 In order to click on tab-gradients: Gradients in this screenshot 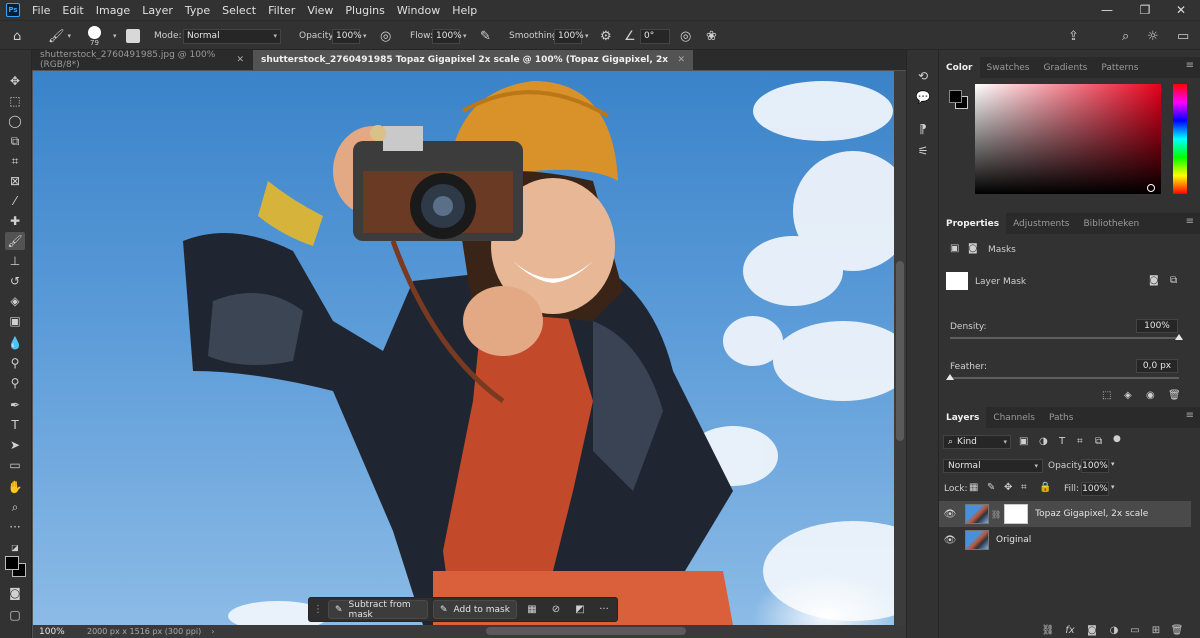, I will do `click(1066, 67)`.